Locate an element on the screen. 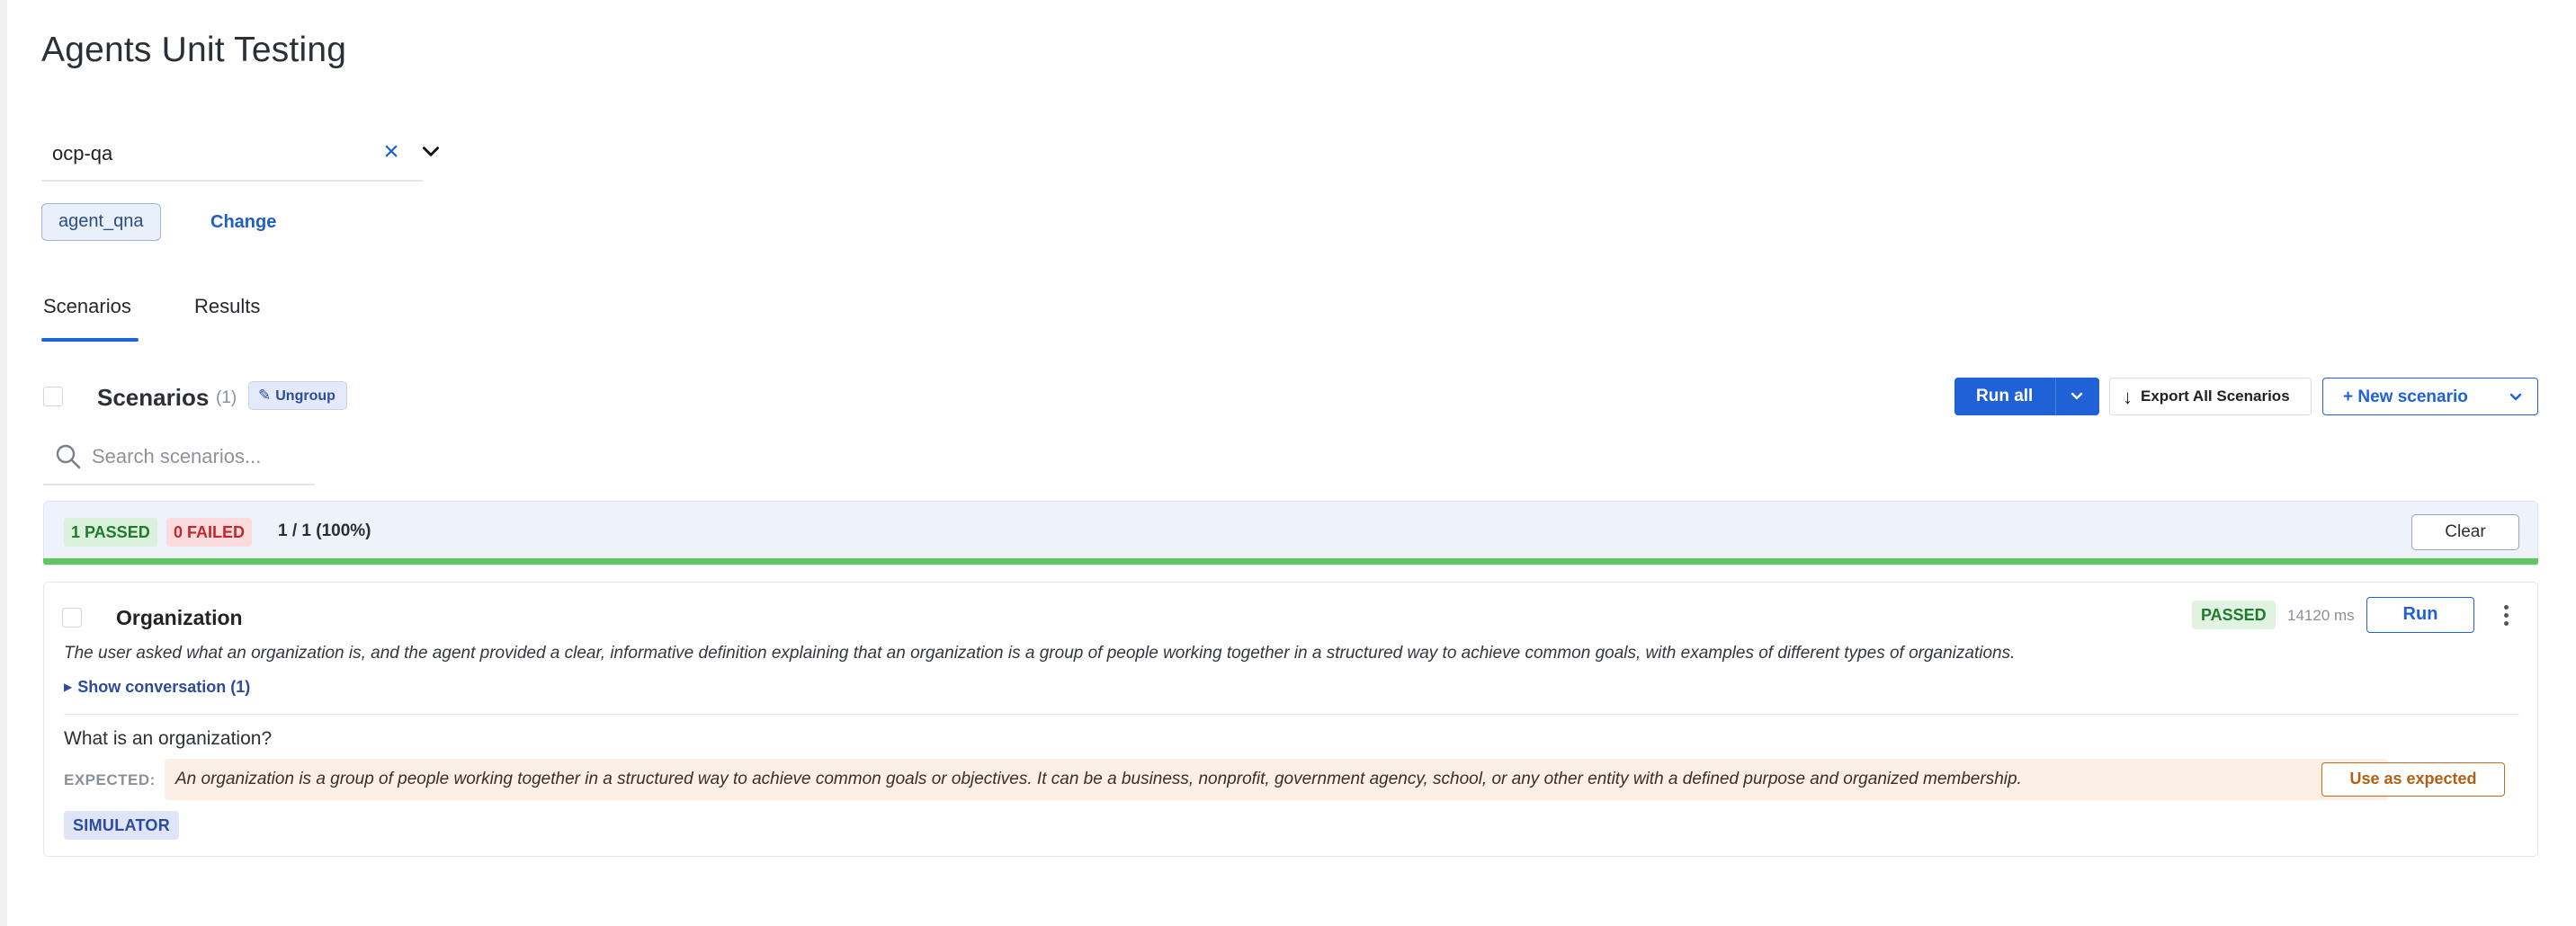 The image size is (2576, 926). run-all-separator is located at coordinates (2055, 396).